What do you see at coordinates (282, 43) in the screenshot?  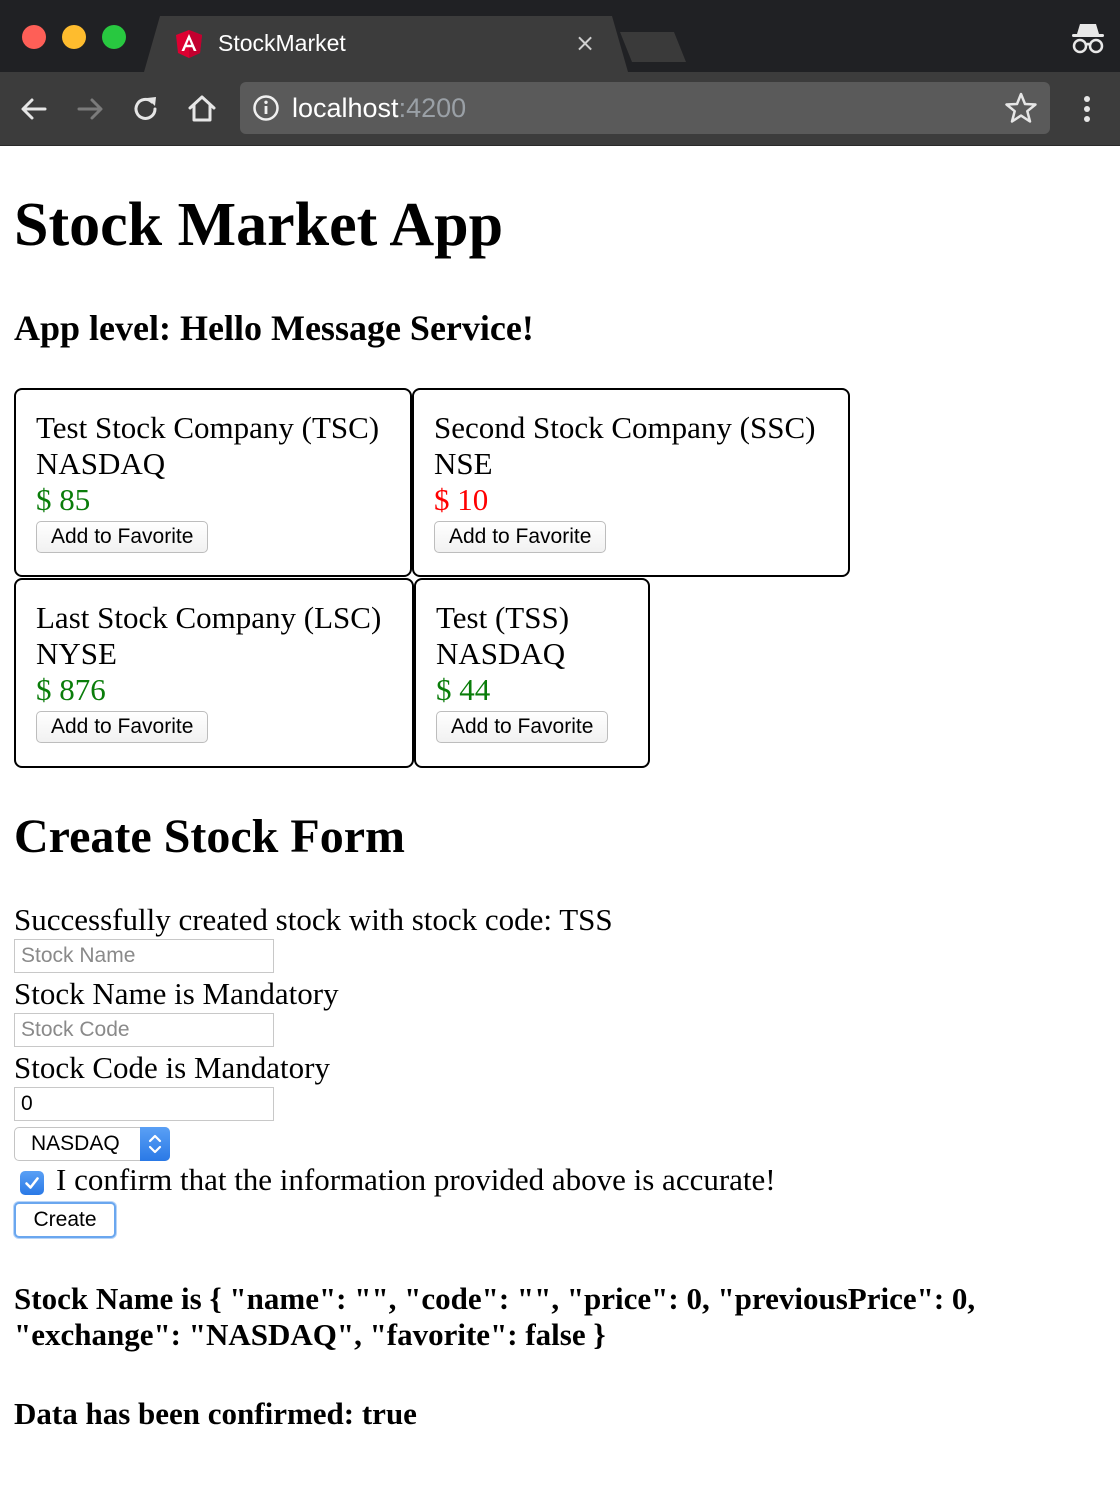 I see `tab-title: StockMarket` at bounding box center [282, 43].